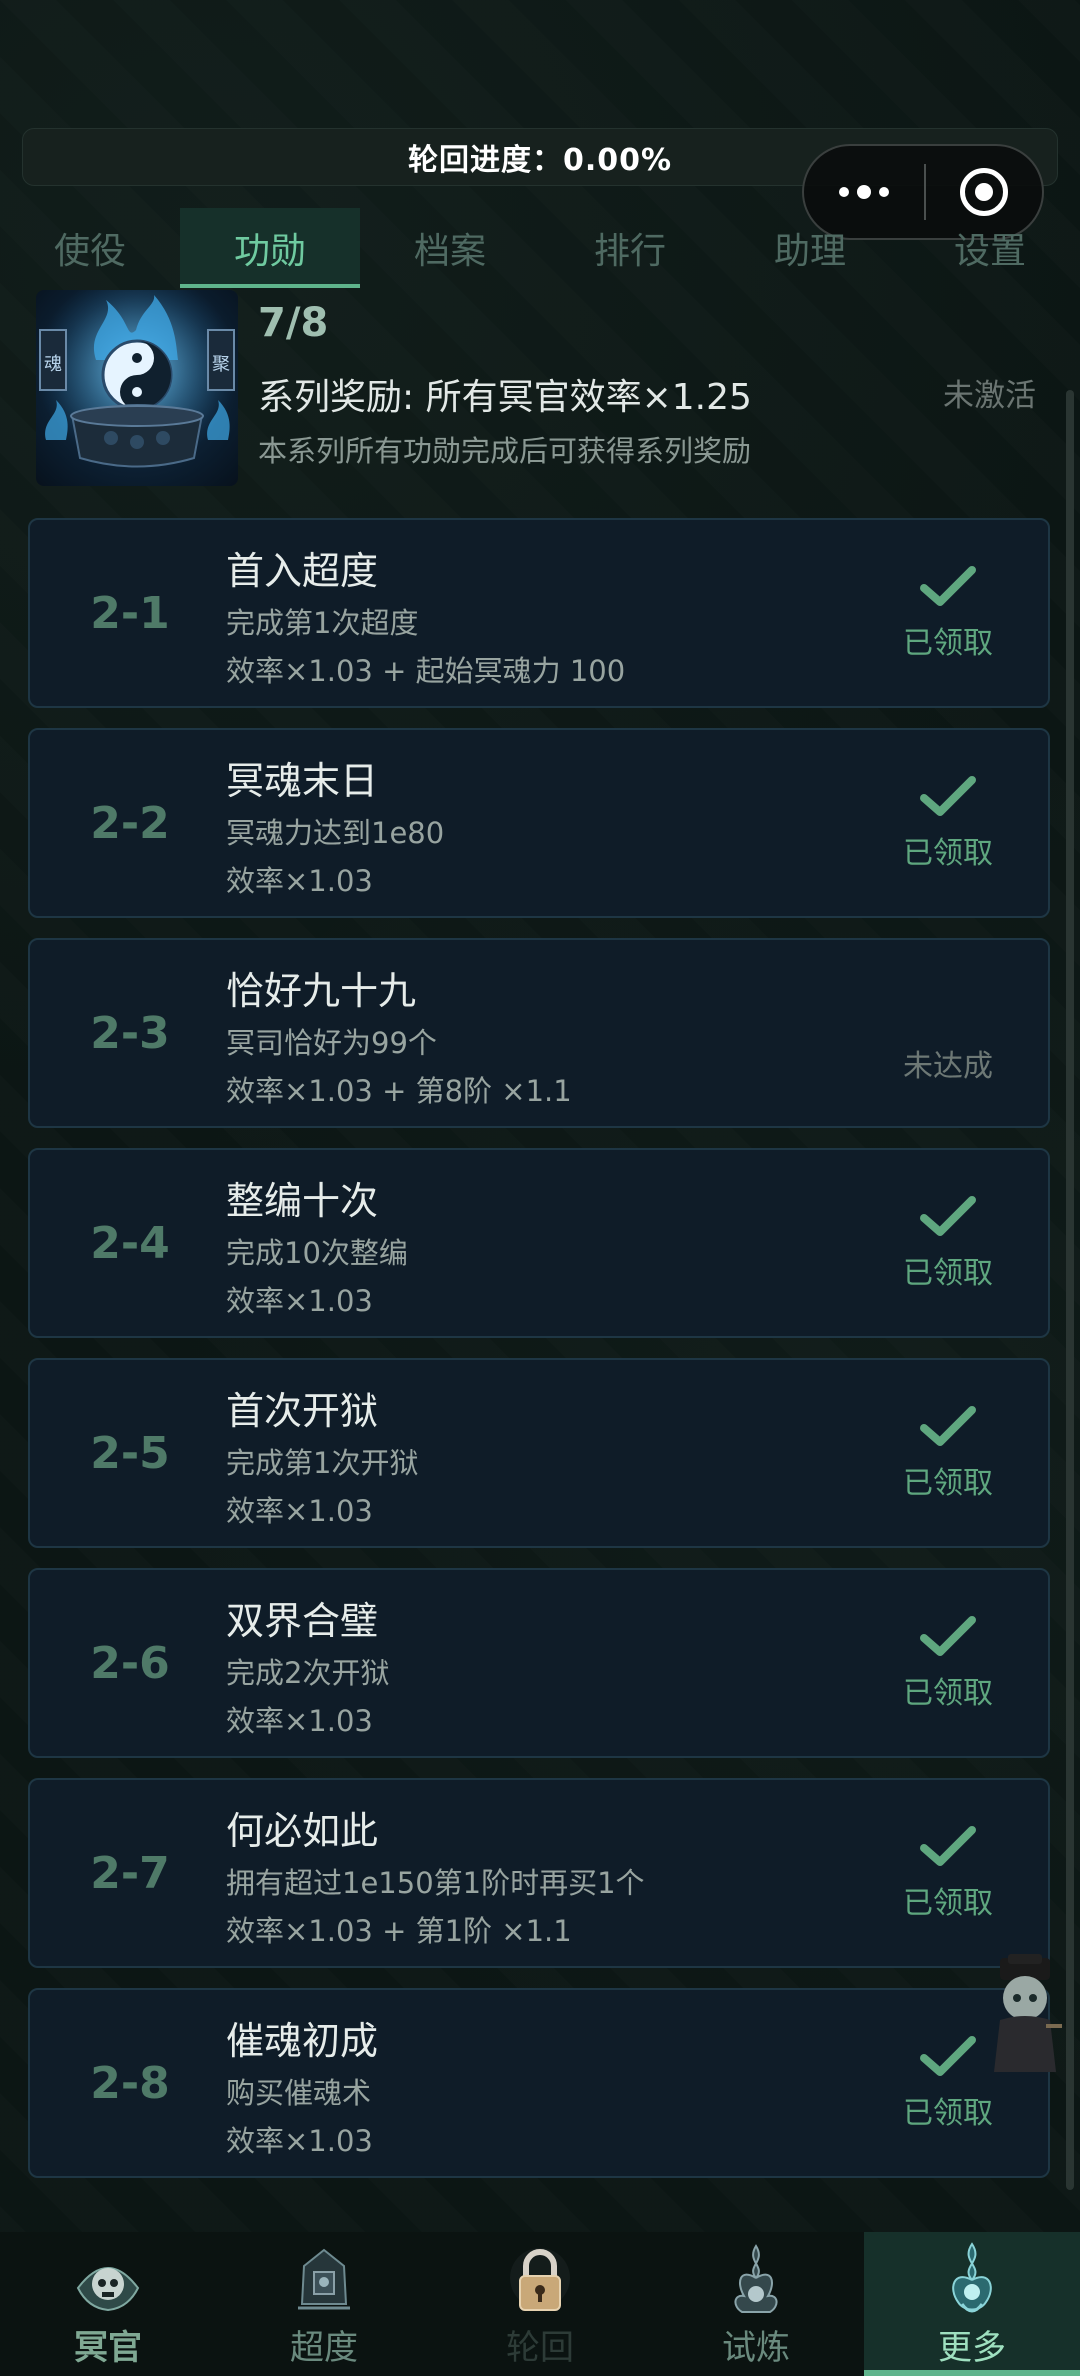 The height and width of the screenshot is (2376, 1080). What do you see at coordinates (539, 1663) in the screenshot?
I see `achievement-card: 2-6 双界合璧完成2次开狱 效率×1.03 已领取` at bounding box center [539, 1663].